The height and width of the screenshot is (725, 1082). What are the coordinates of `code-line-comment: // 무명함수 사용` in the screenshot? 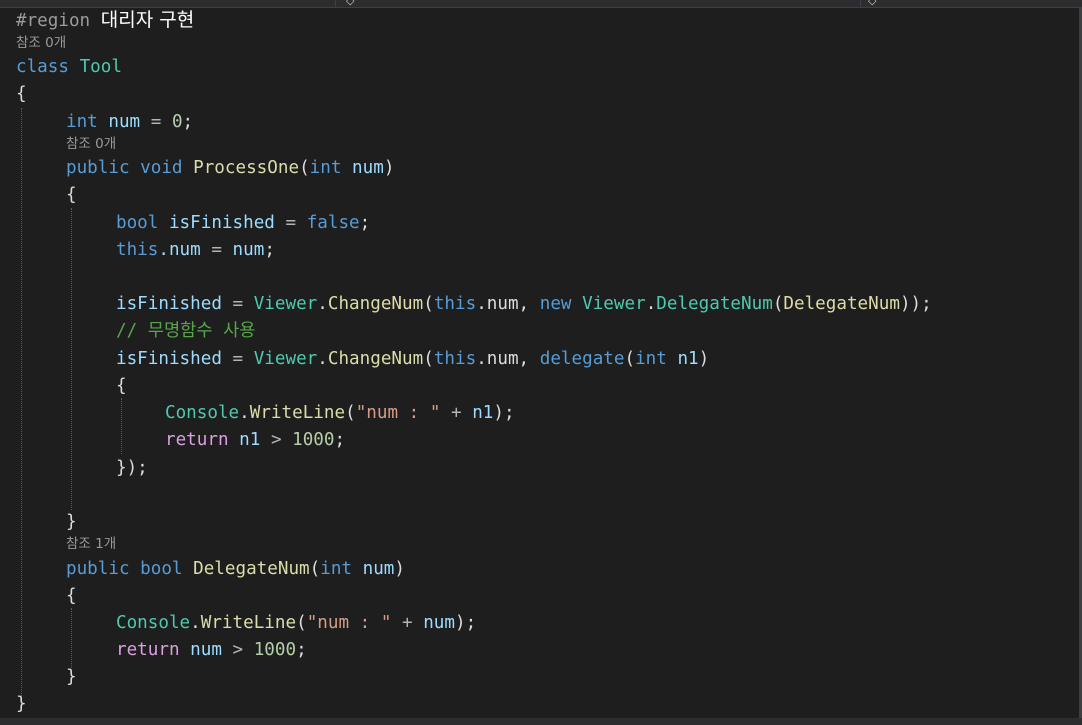 It's located at (186, 331).